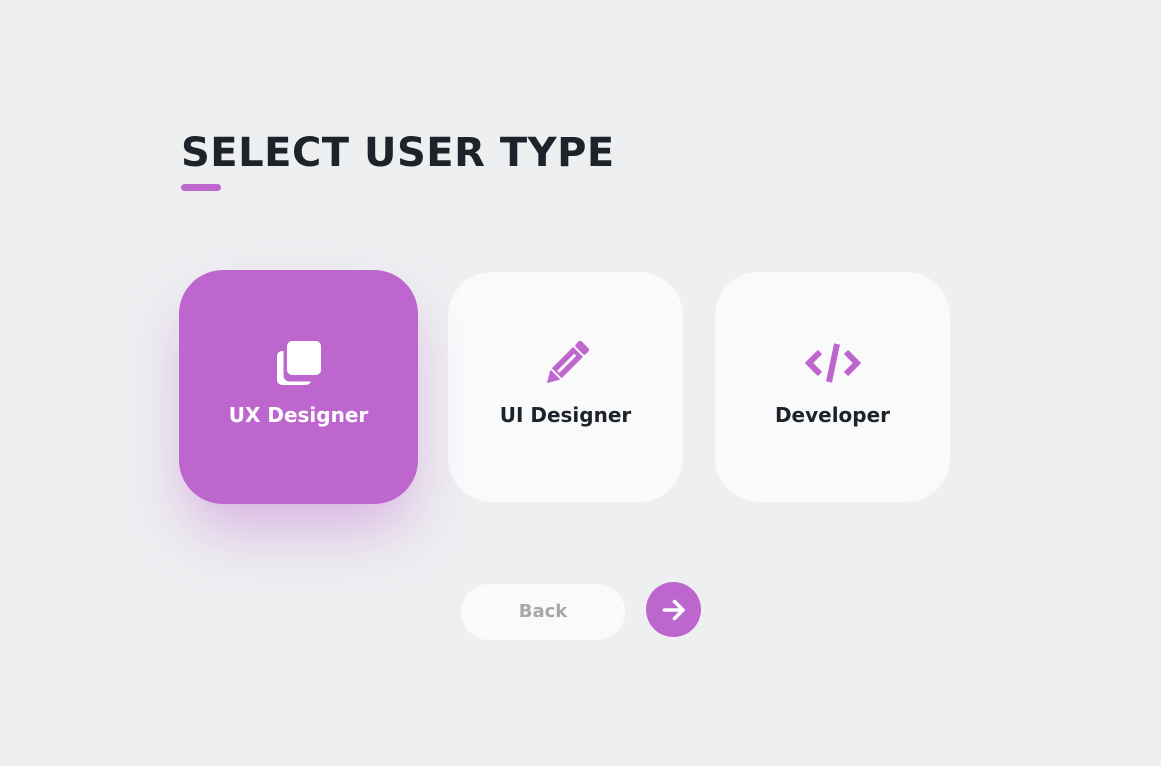  Describe the element at coordinates (832, 366) in the screenshot. I see `code-icon` at that location.